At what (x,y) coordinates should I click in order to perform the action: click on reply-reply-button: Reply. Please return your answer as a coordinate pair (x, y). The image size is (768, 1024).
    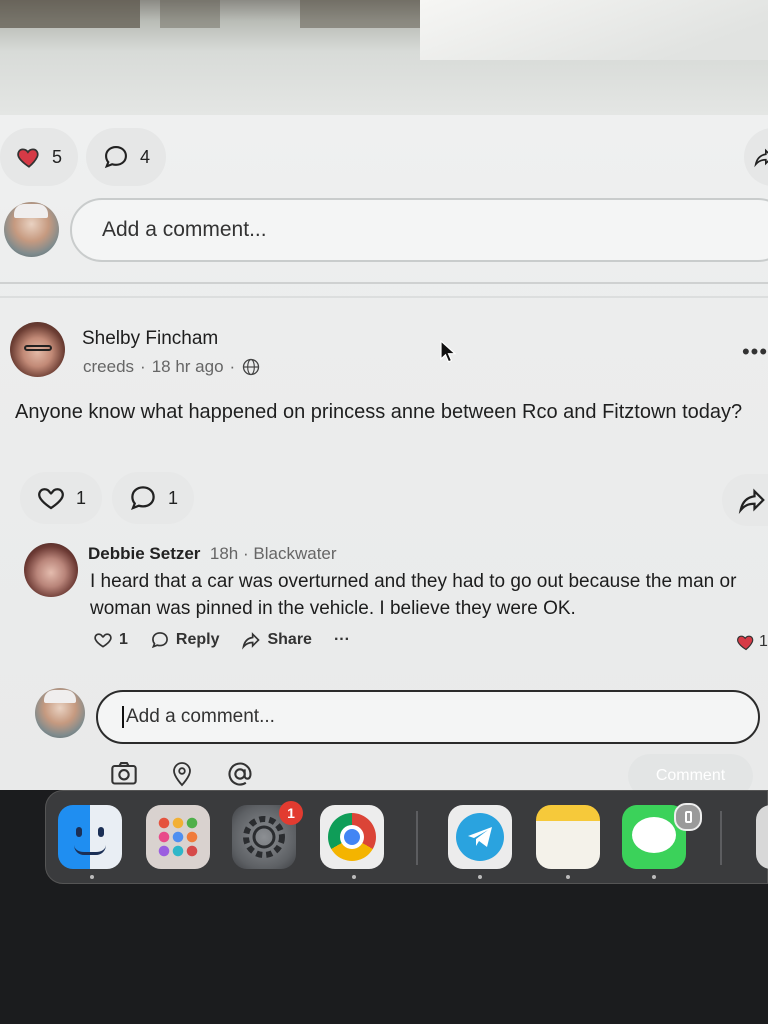
    Looking at the image, I should click on (185, 640).